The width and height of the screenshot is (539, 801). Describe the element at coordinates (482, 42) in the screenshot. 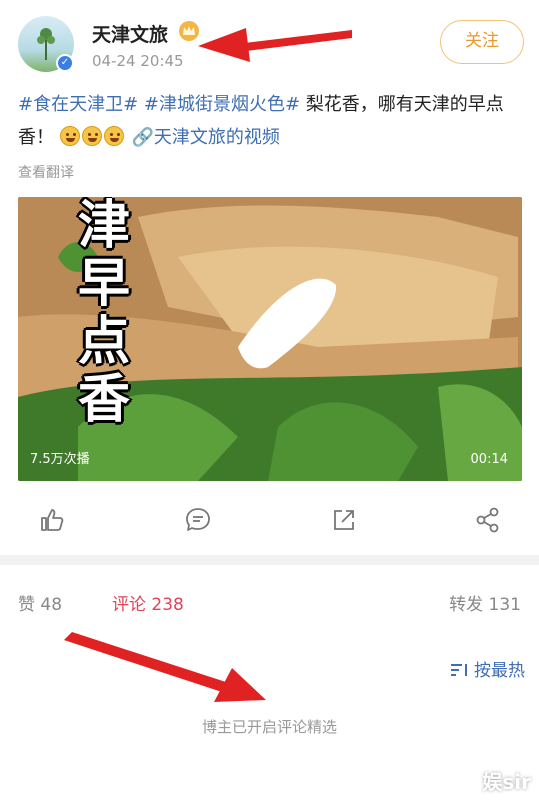

I see `follow-button: 关注` at that location.